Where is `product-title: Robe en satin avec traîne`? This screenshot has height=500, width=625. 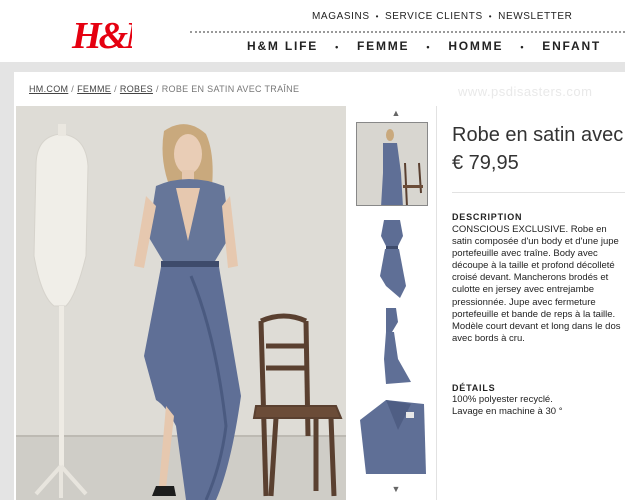 product-title: Robe en satin avec traîne is located at coordinates (538, 135).